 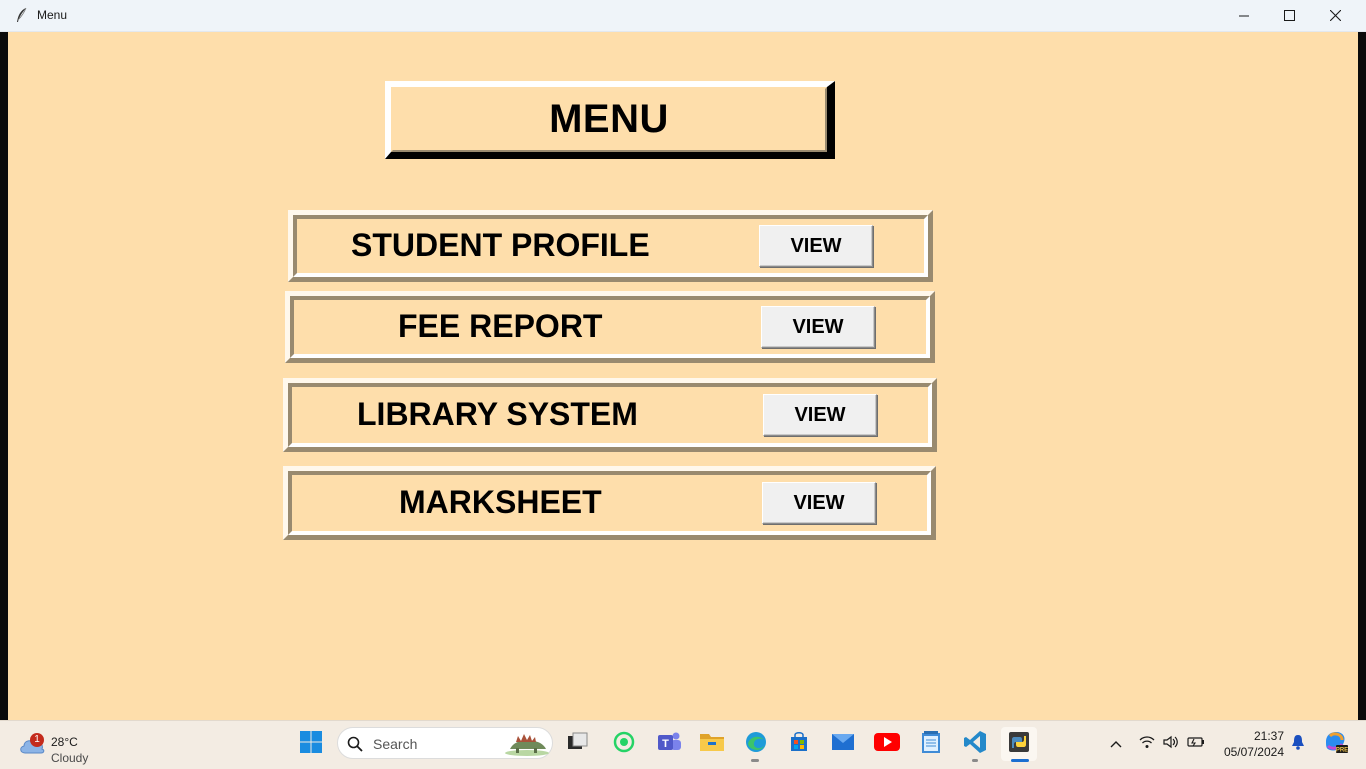 I want to click on show-hidden-icons-button, so click(x=1116, y=744).